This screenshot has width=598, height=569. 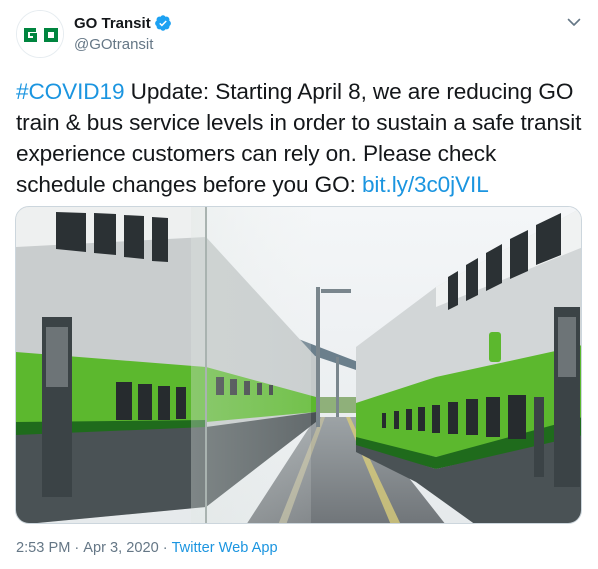 I want to click on tweet-source-link: Twitter Web App, so click(x=225, y=548).